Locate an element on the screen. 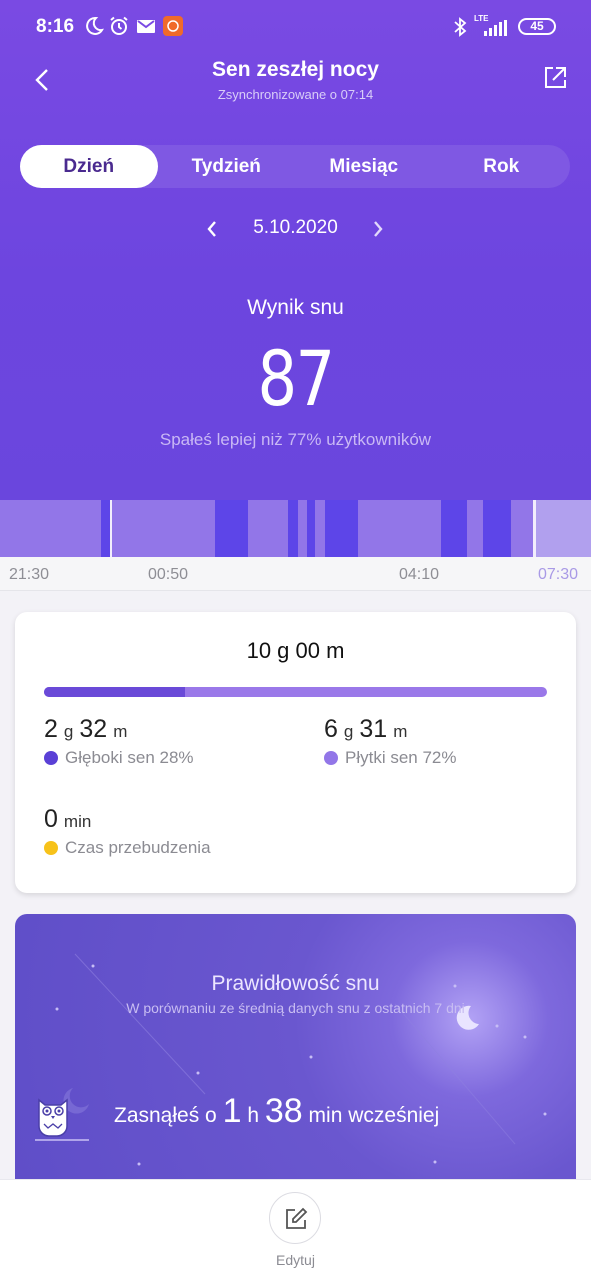  period-tabs: Dzień Tydzień Miesiąc Rok is located at coordinates (295, 166).